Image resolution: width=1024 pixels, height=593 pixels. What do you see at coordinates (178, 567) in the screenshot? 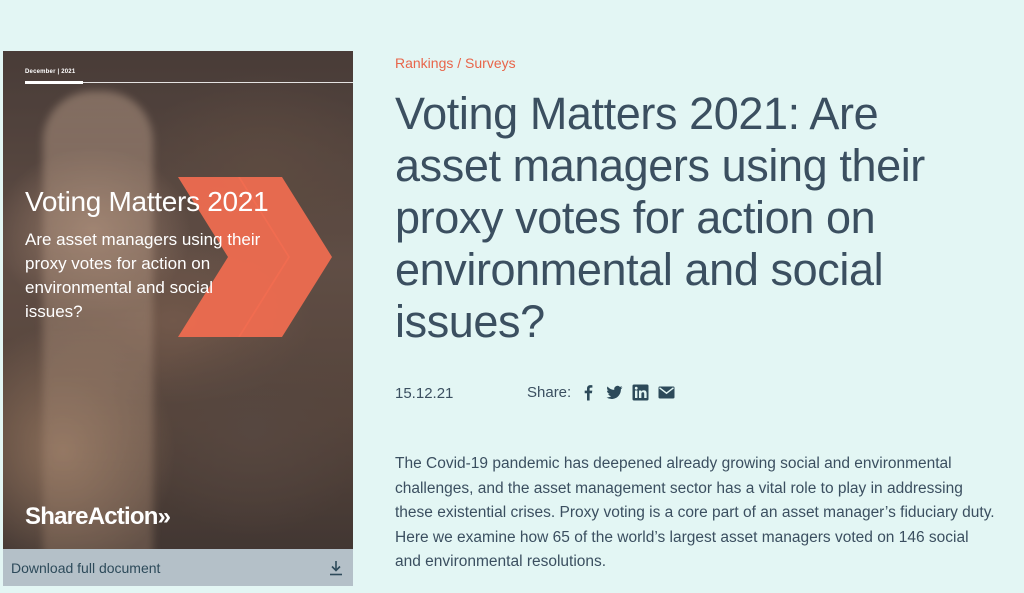
I see `download-full-document-button: Download full document` at bounding box center [178, 567].